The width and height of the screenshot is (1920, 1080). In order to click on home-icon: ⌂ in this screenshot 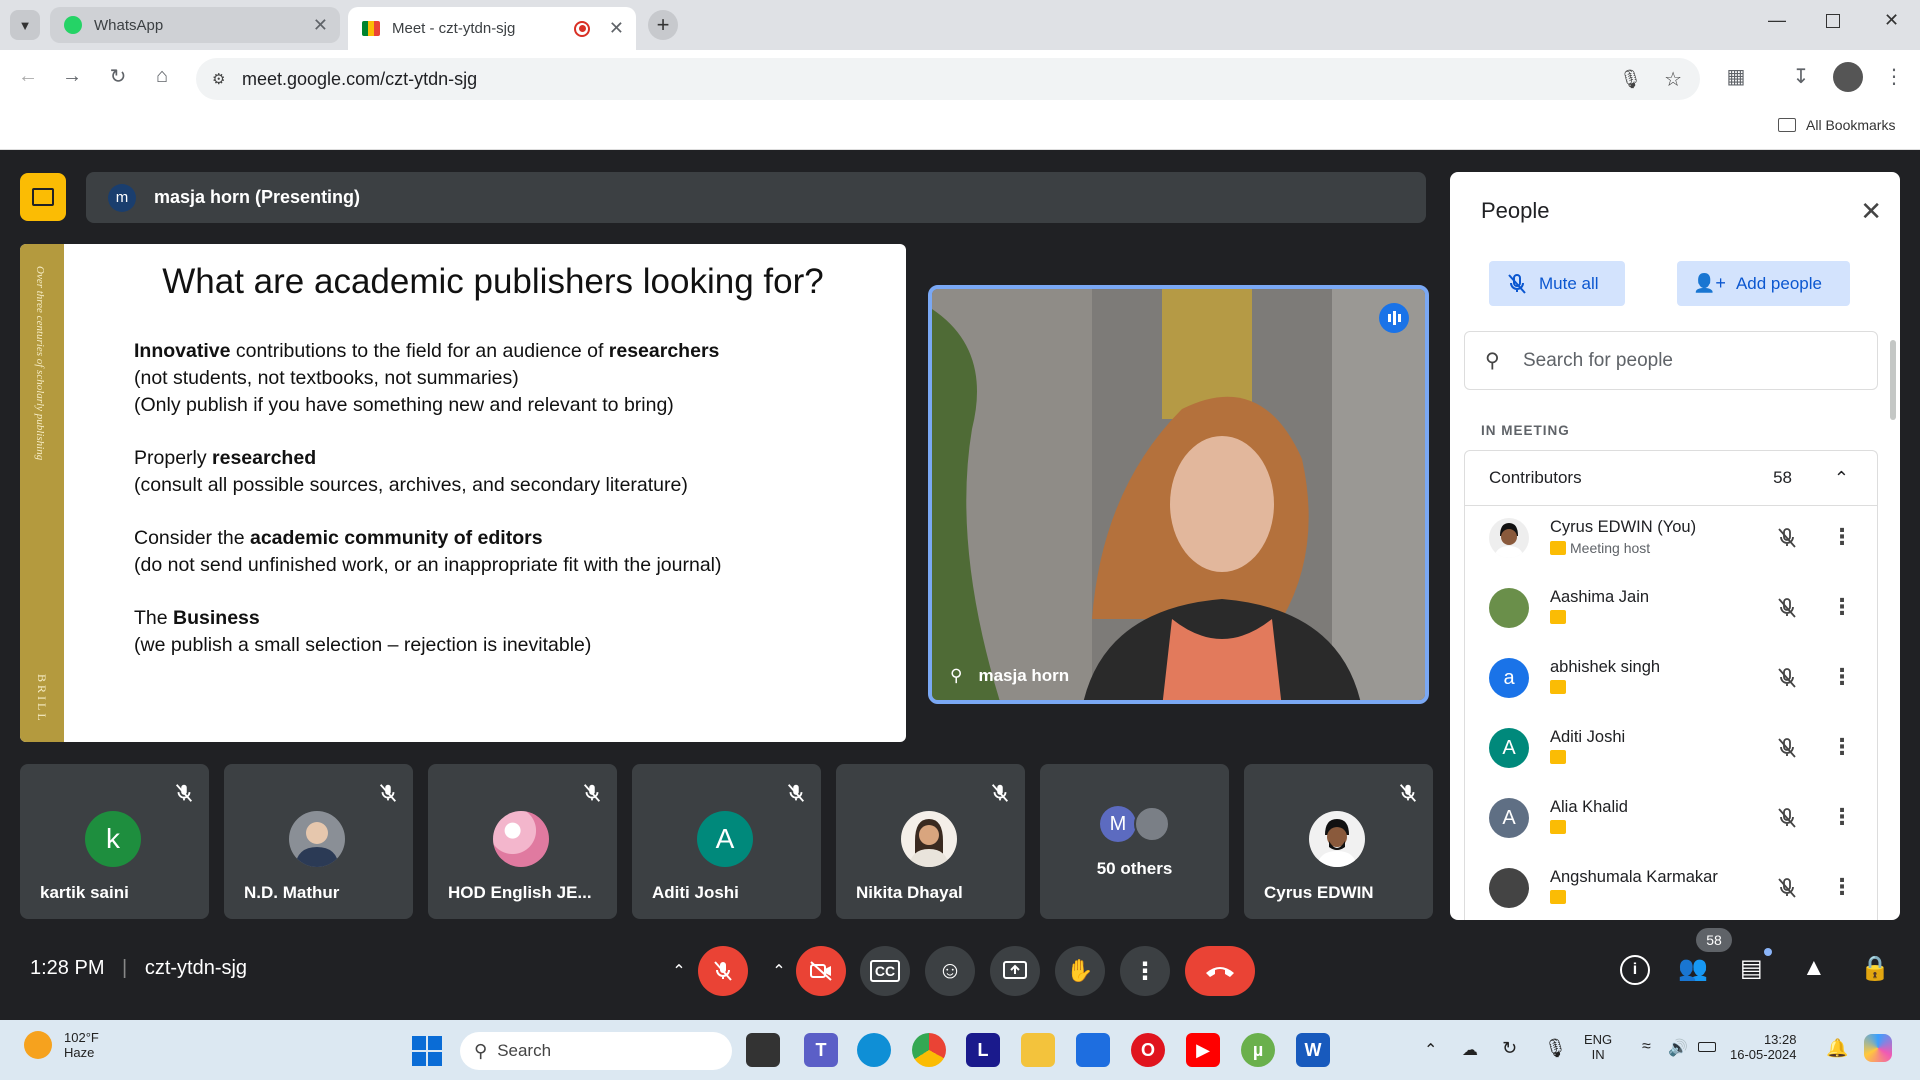, I will do `click(162, 76)`.